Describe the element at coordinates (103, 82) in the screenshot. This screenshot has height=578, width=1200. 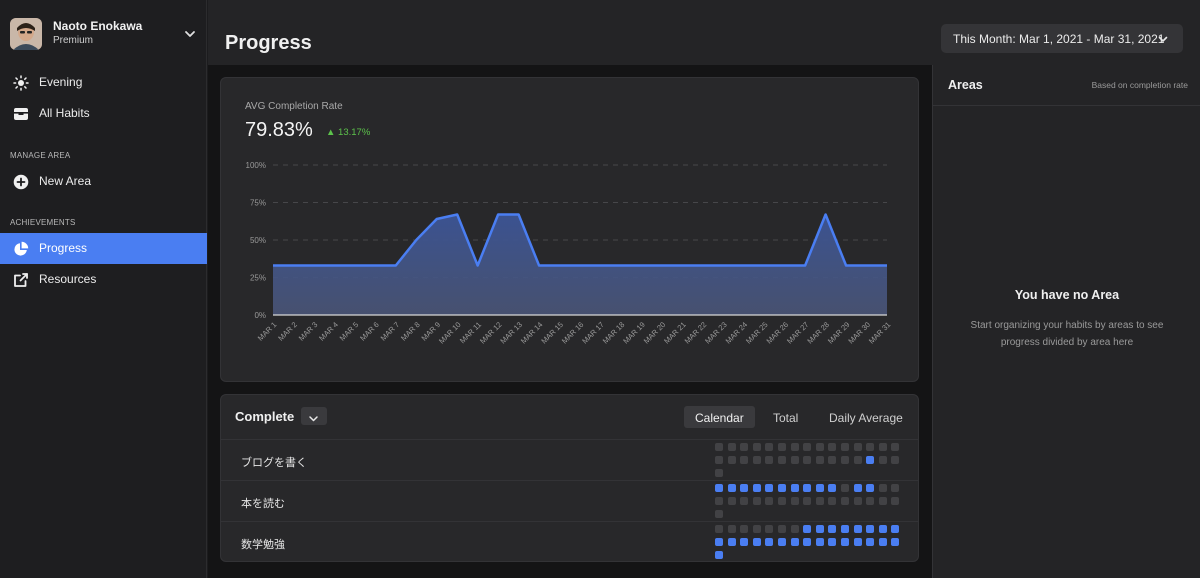
I see `sidebar-item-evening: Evening` at that location.